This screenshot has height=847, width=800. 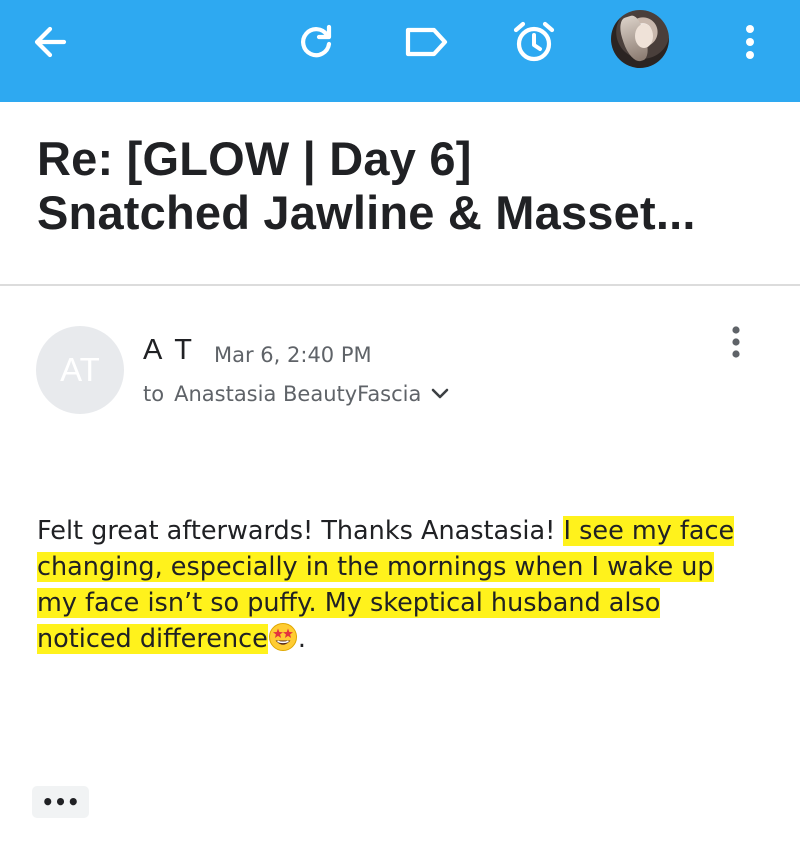 I want to click on star-struck-emoji, so click(x=283, y=637).